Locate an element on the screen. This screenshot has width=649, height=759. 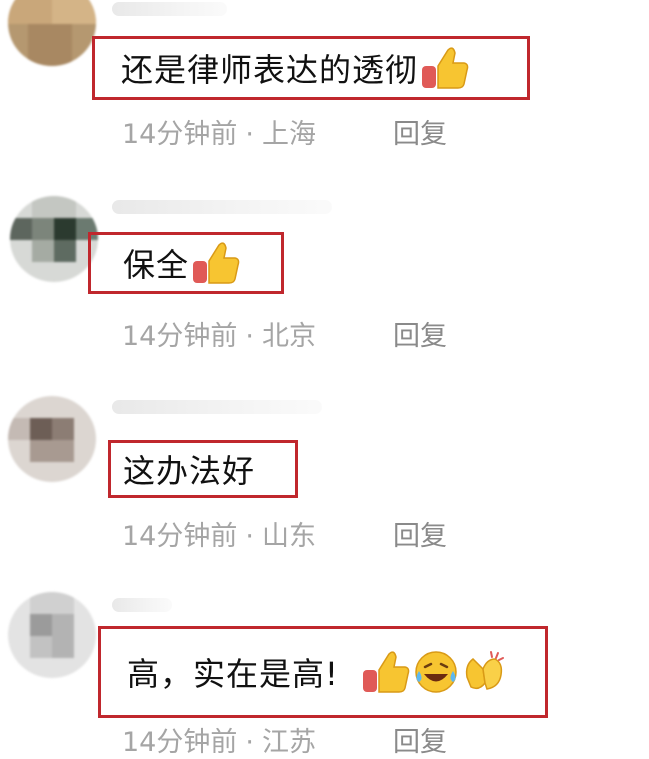
comment-text: 这办法好 is located at coordinates (189, 471).